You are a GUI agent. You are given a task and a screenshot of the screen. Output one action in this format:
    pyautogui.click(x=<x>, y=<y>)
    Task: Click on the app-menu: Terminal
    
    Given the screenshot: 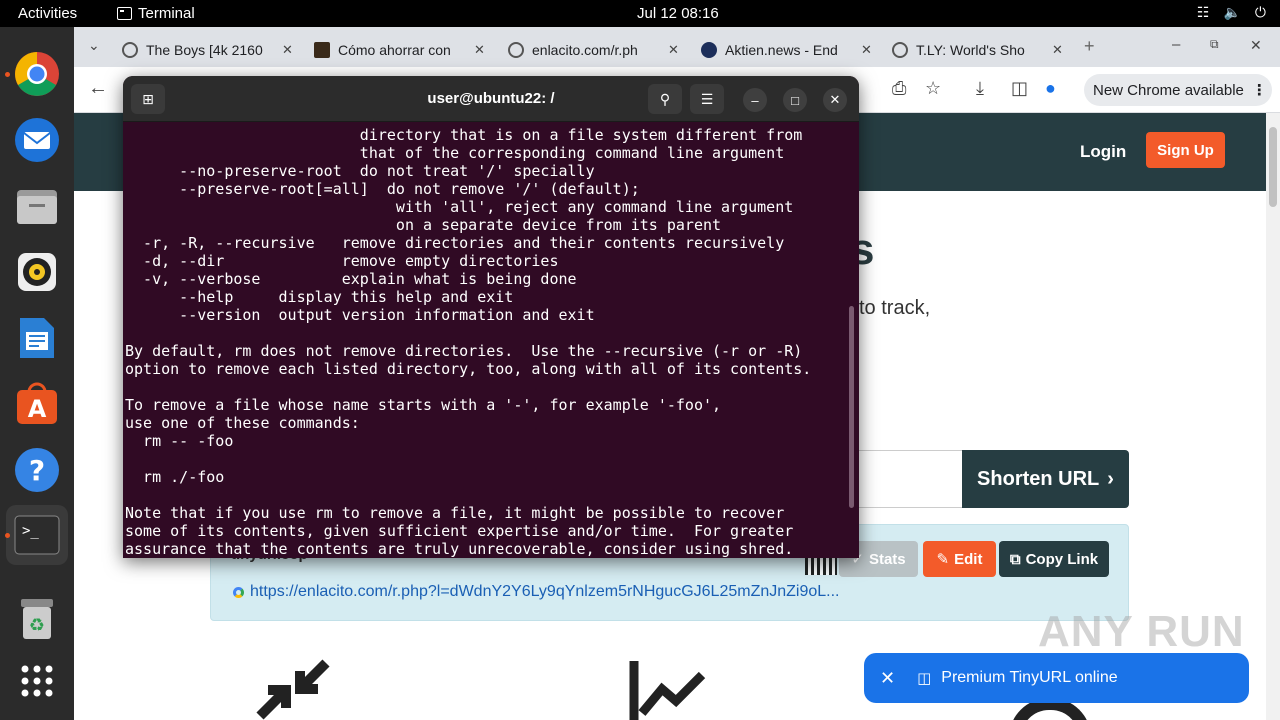 What is the action you would take?
    pyautogui.click(x=156, y=13)
    